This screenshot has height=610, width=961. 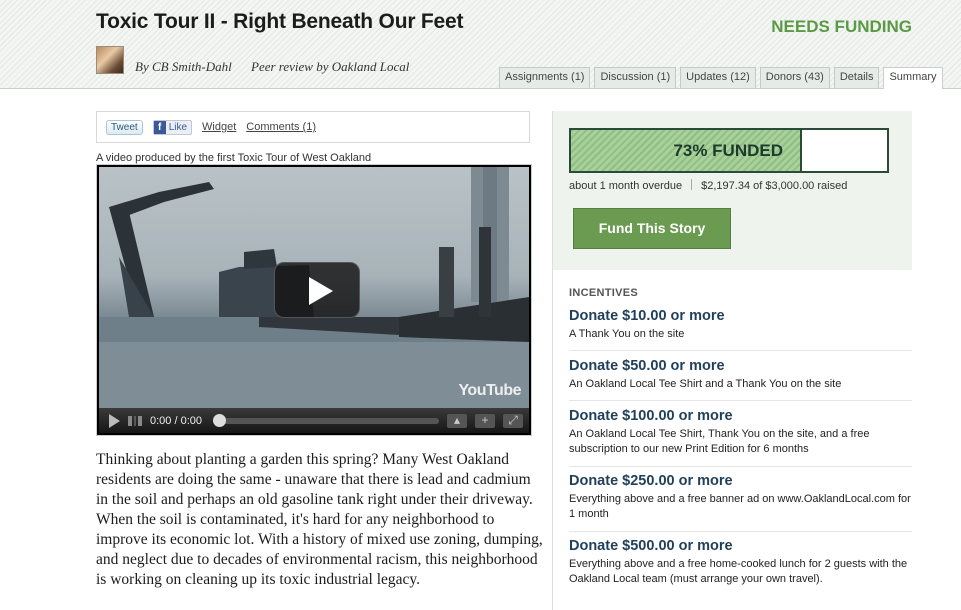 What do you see at coordinates (774, 186) in the screenshot?
I see `raised-amount: $2,197.34 of $3,000.00 raised` at bounding box center [774, 186].